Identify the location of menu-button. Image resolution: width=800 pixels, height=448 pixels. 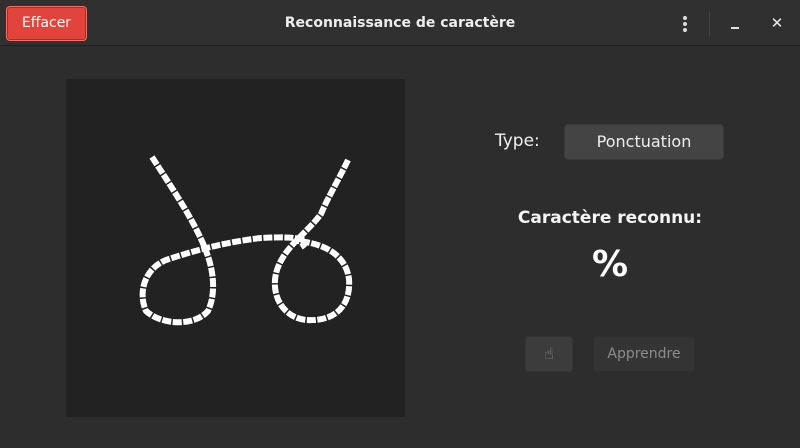
(685, 23).